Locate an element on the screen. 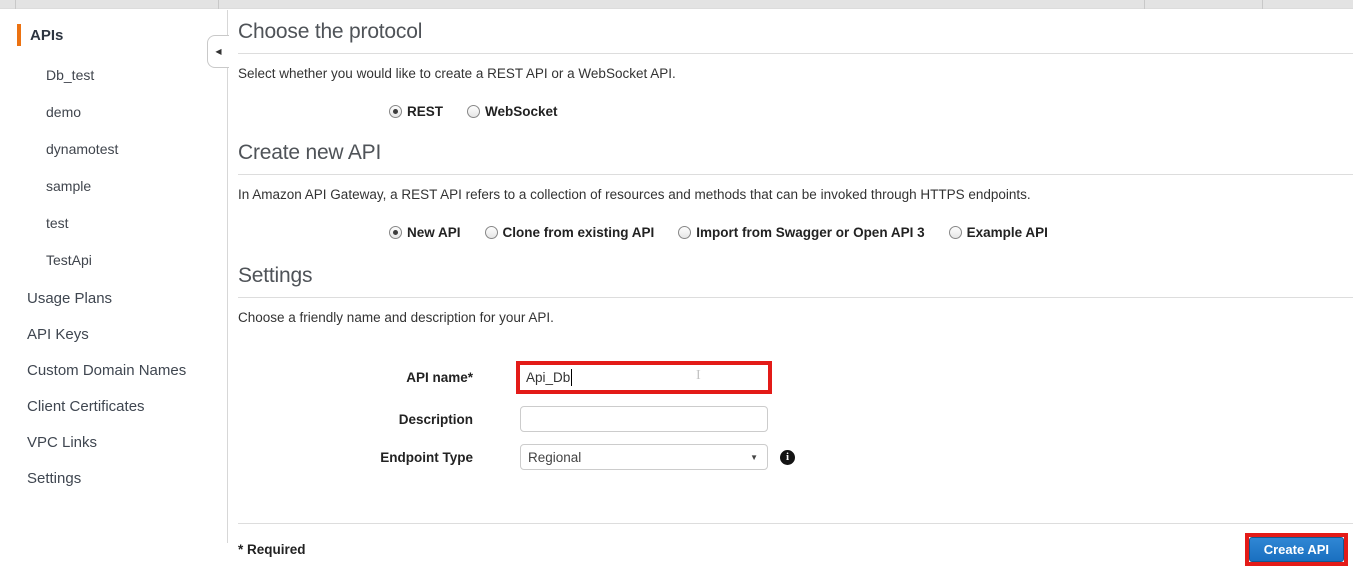 The image size is (1353, 567). radio-new-api: New API is located at coordinates (425, 232).